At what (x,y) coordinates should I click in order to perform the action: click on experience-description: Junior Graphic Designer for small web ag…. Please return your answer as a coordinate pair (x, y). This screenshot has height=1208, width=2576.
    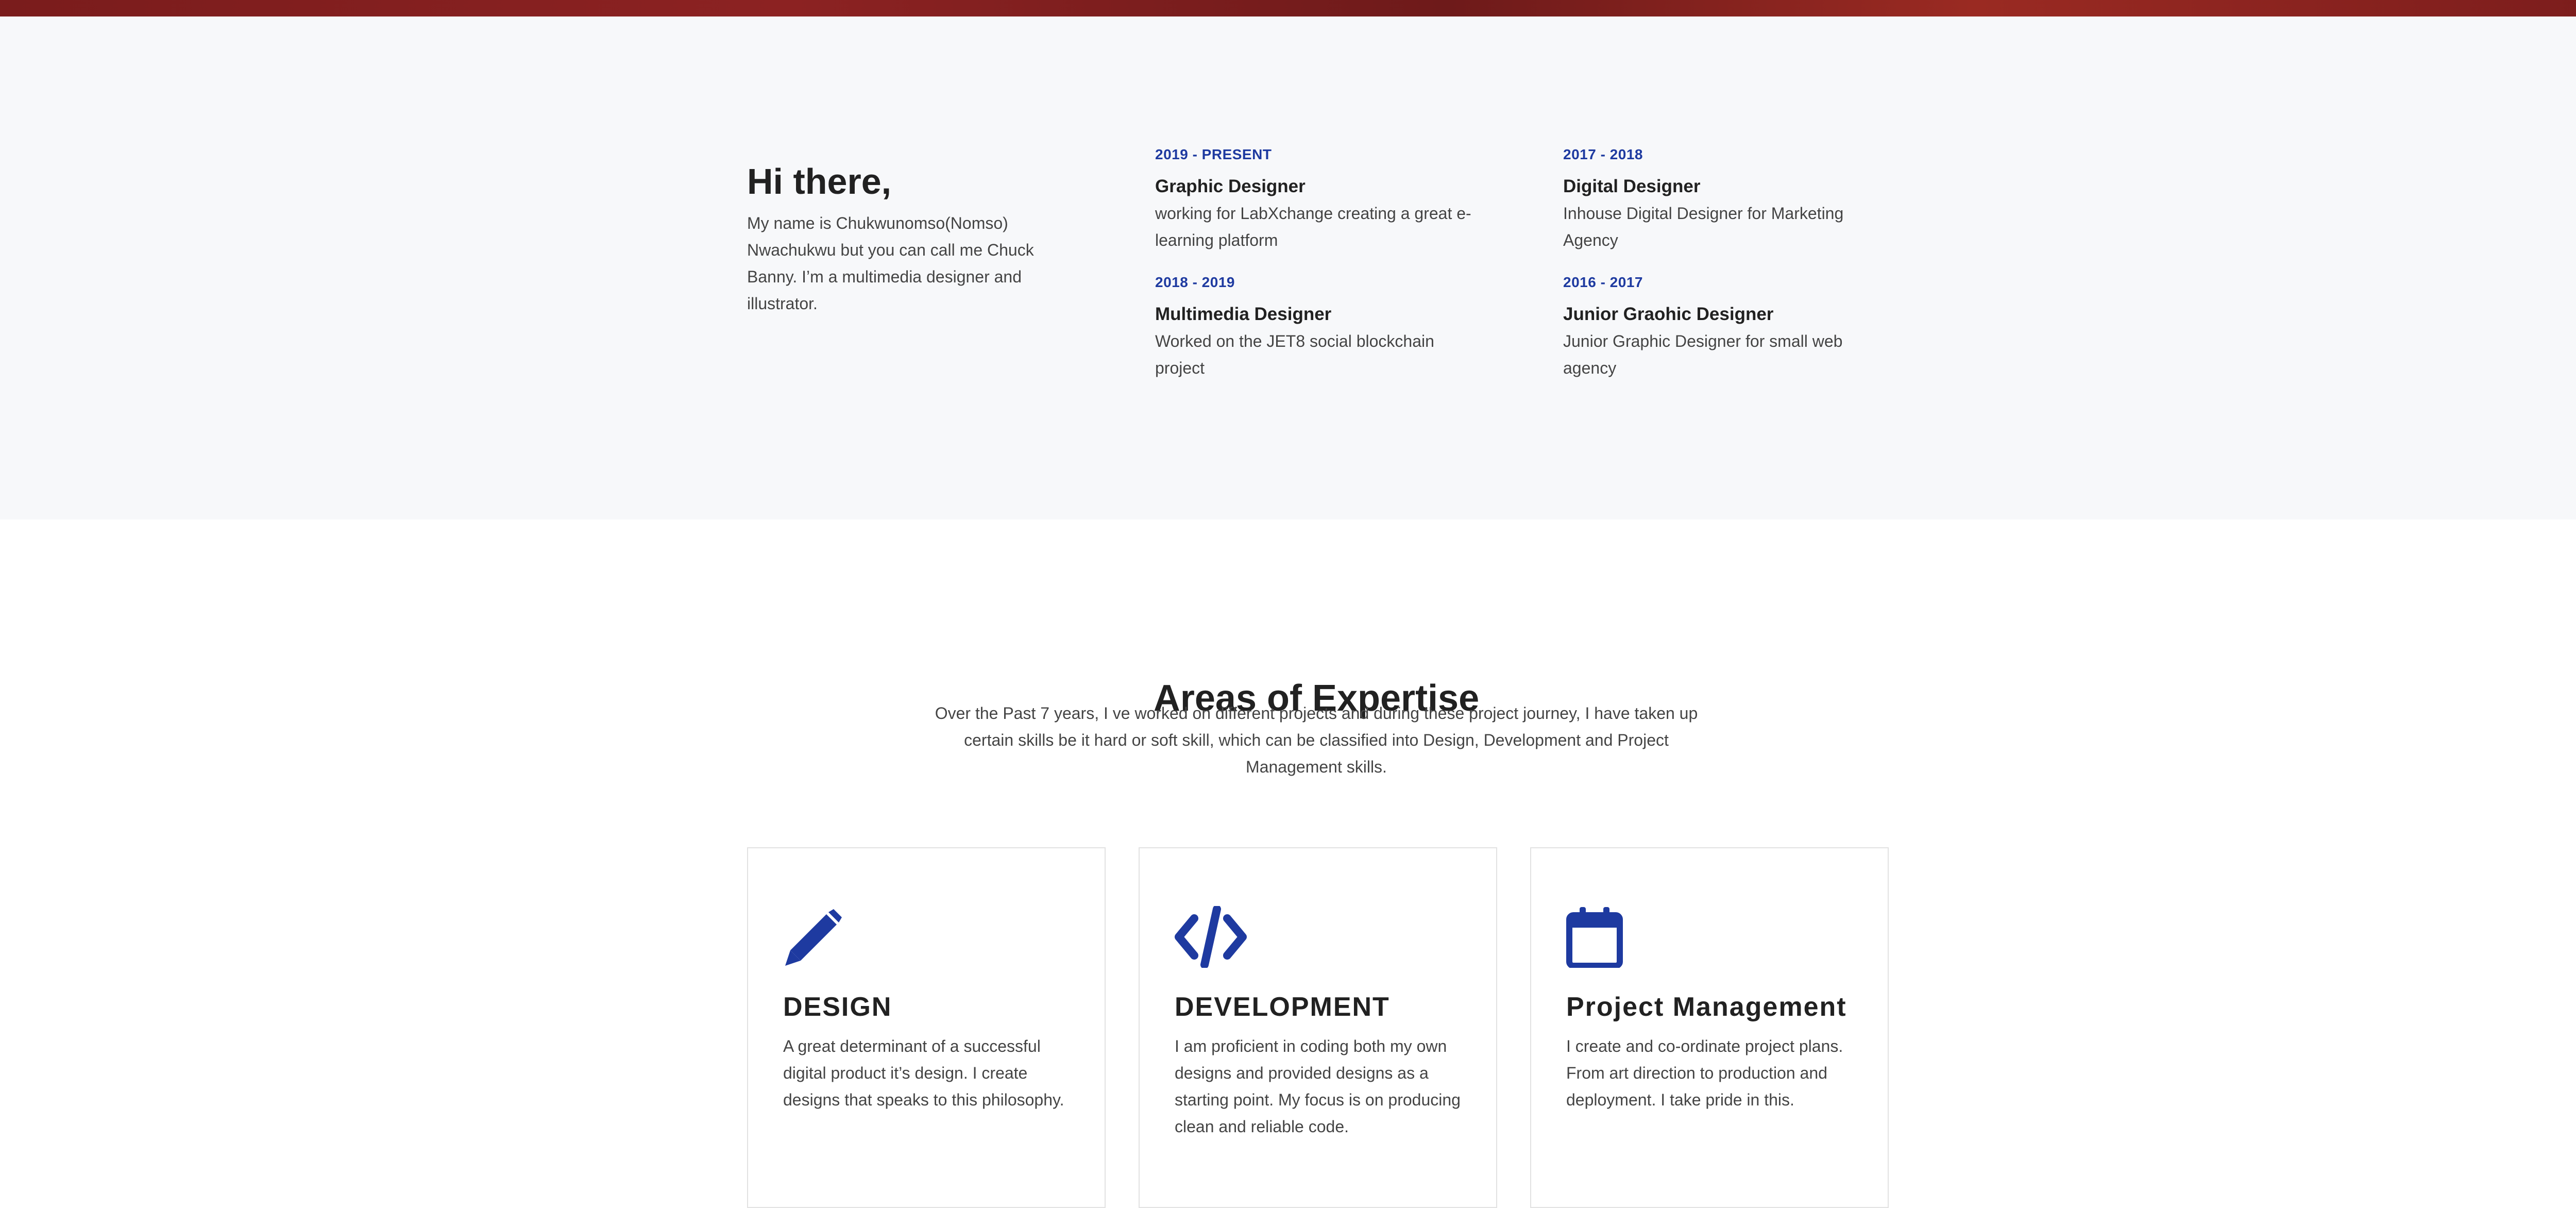
    Looking at the image, I should click on (1703, 354).